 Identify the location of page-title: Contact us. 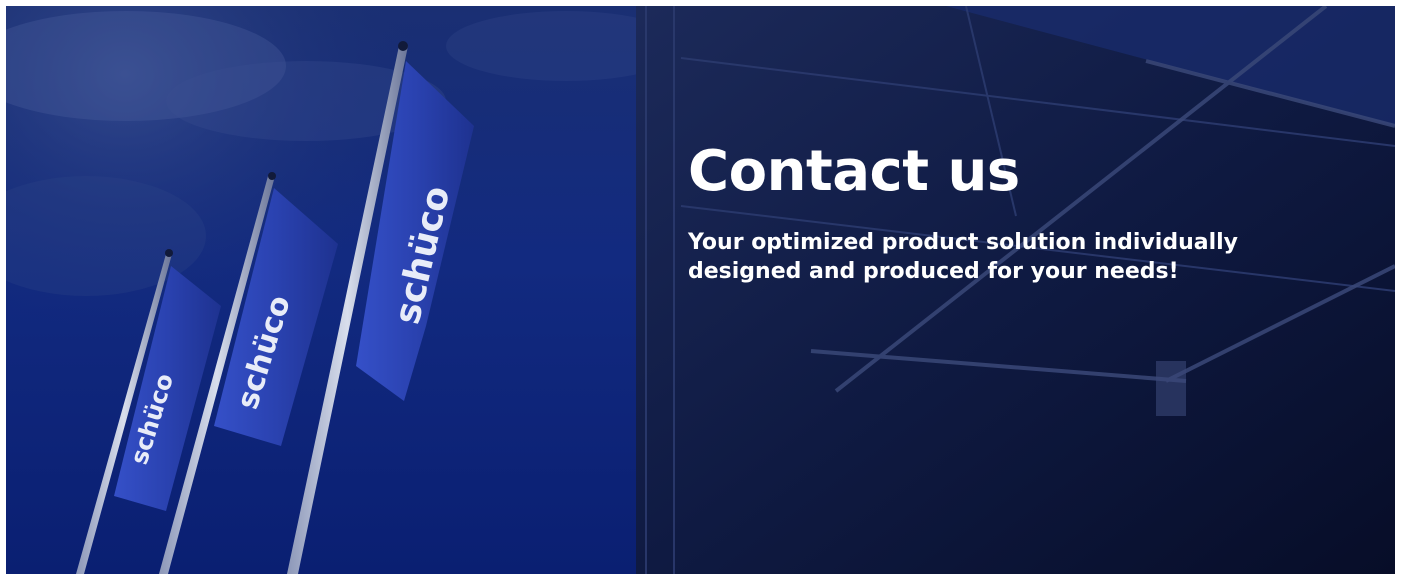
(854, 171).